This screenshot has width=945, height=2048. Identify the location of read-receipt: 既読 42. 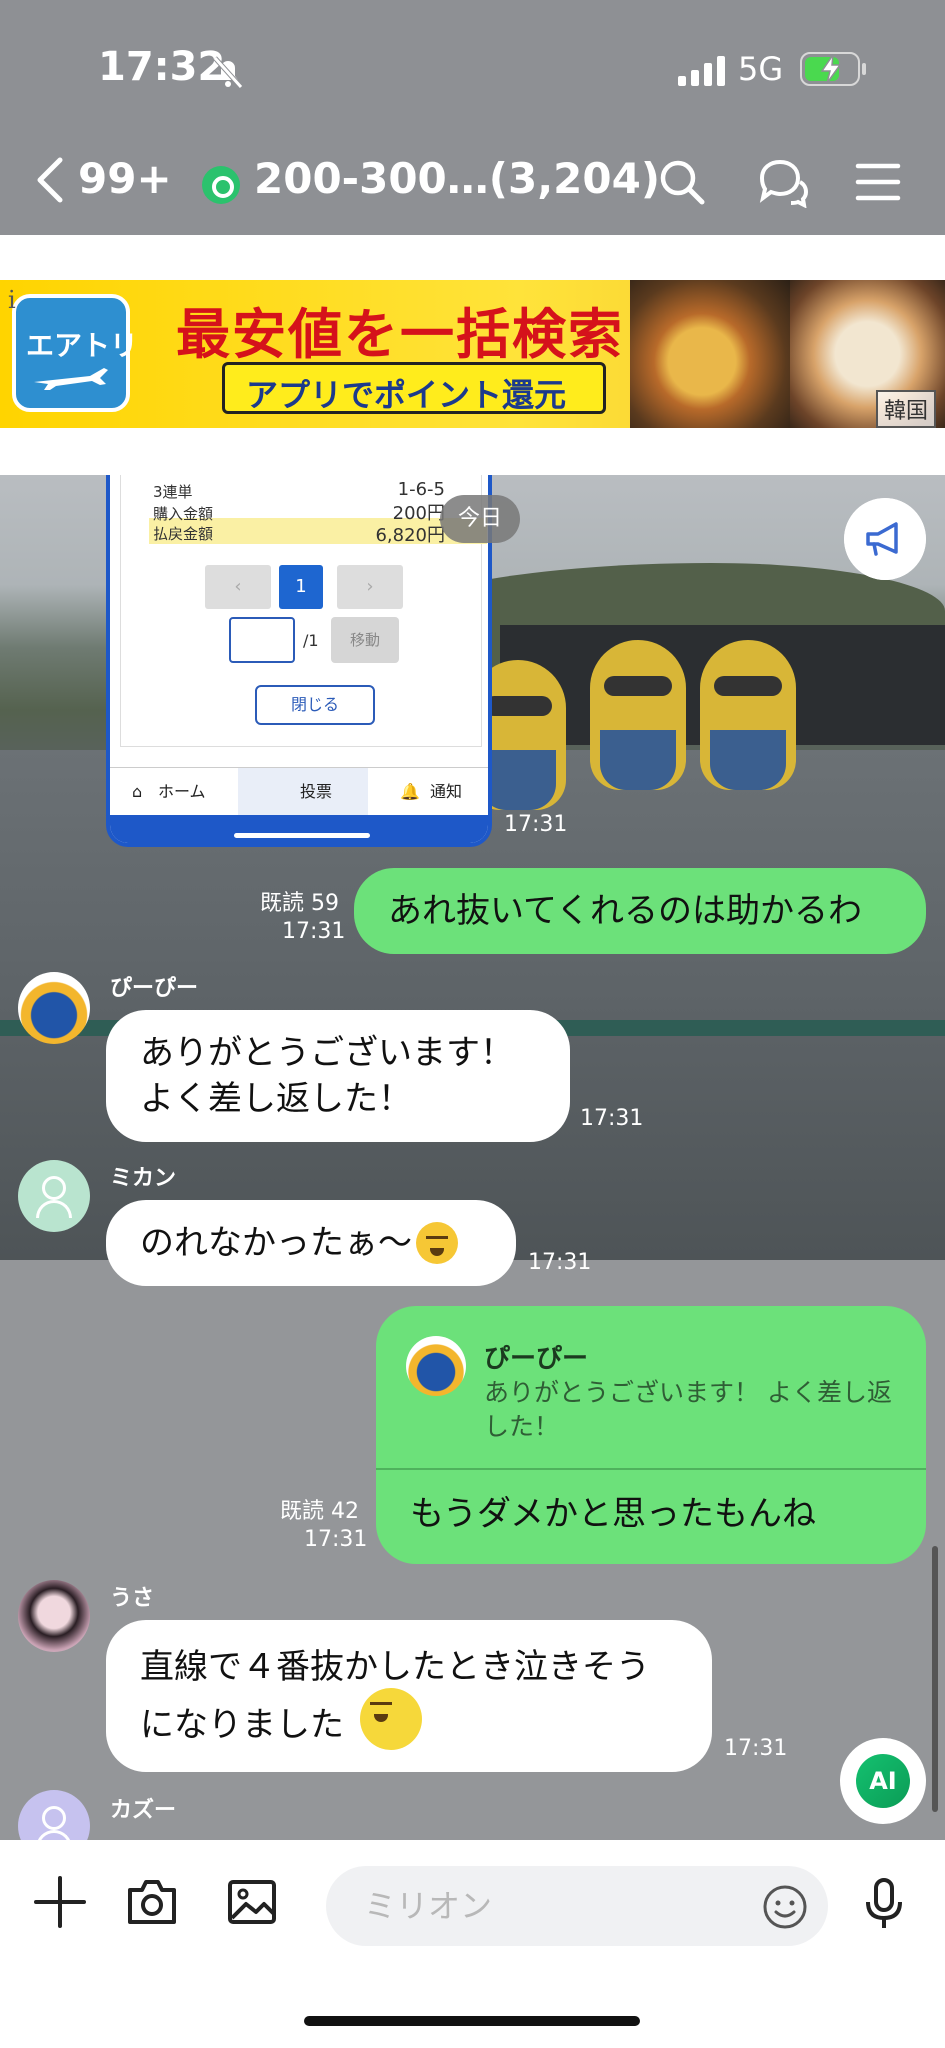
(319, 1511).